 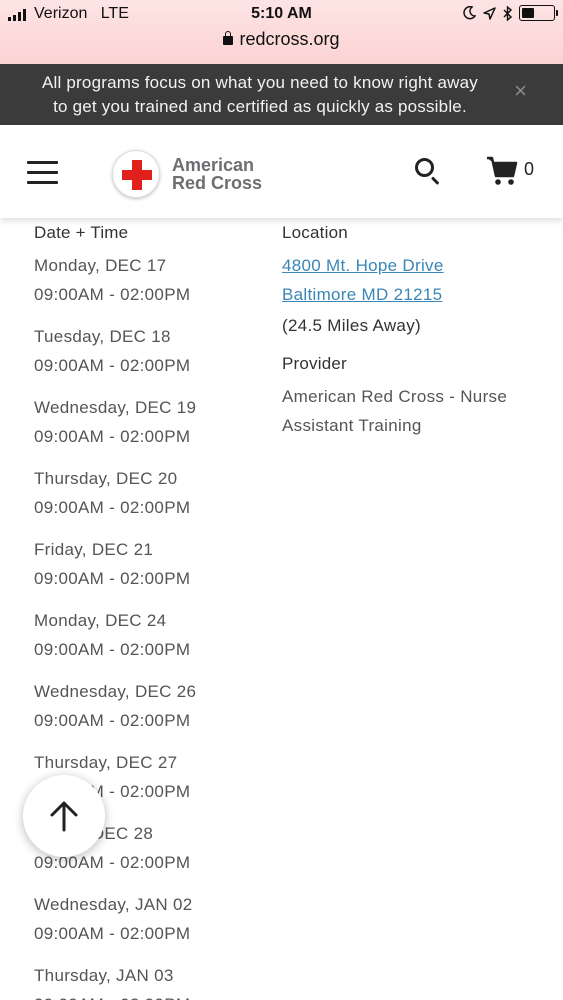 I want to click on schedule-slot: Monday, DEC 17 09:00AM - 02:00PM, so click(x=149, y=280).